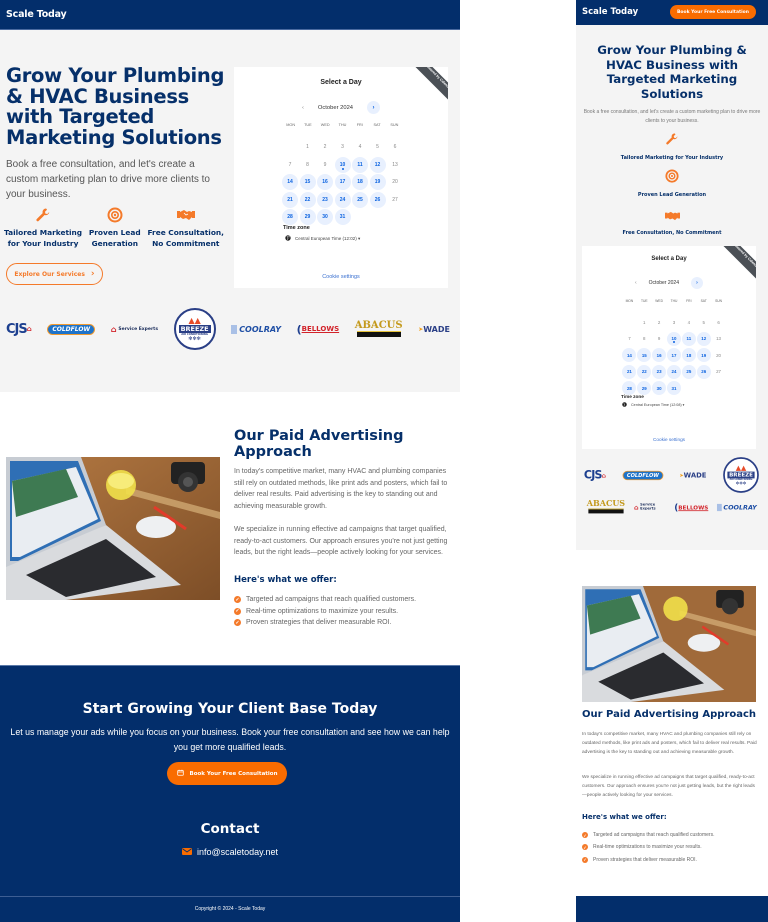 This screenshot has width=768, height=922. What do you see at coordinates (741, 475) in the screenshot?
I see `client-logo-breeze-air-conditioning: ▲▲ BREEZE AIR CONDITIONING ✻✻✻` at bounding box center [741, 475].